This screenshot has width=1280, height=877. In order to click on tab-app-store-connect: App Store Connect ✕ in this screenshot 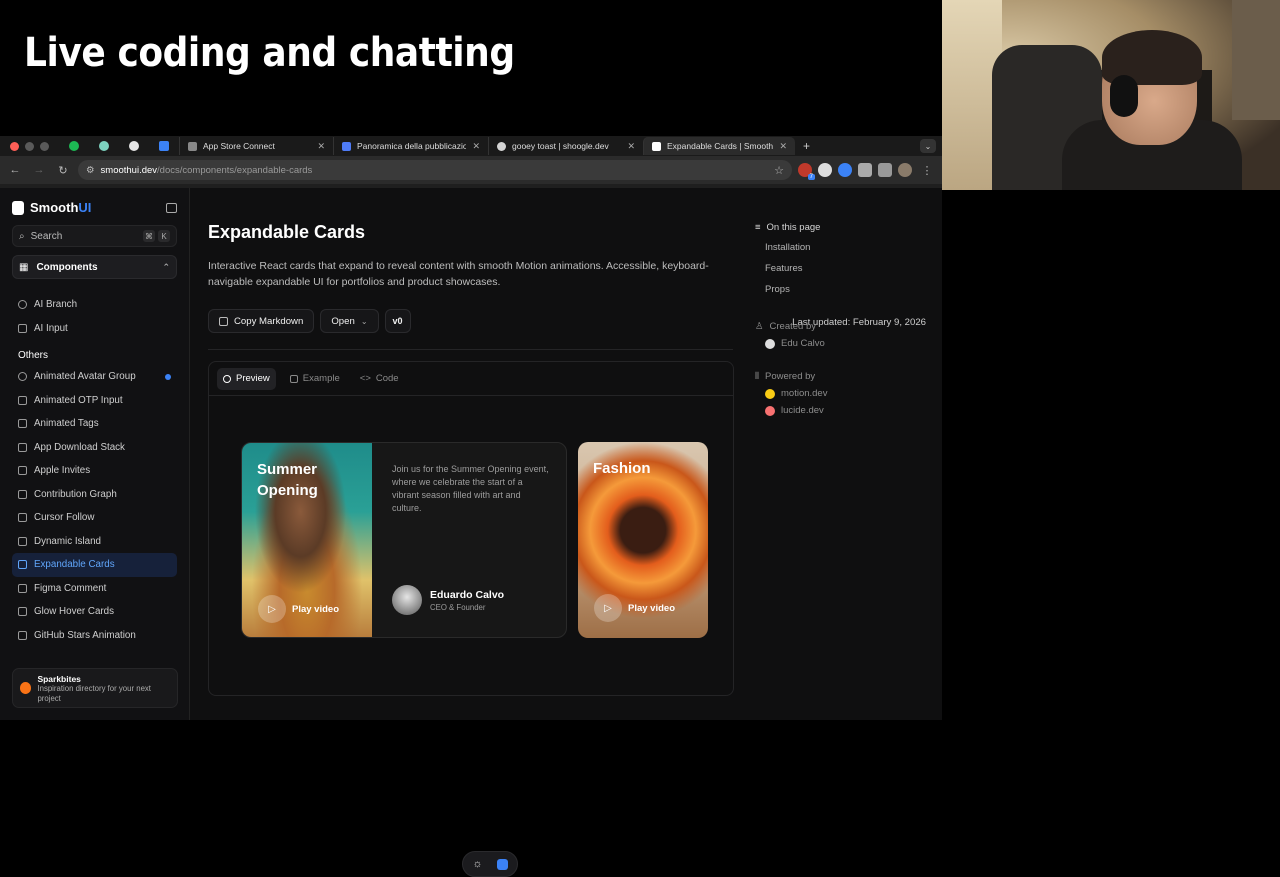, I will do `click(256, 146)`.